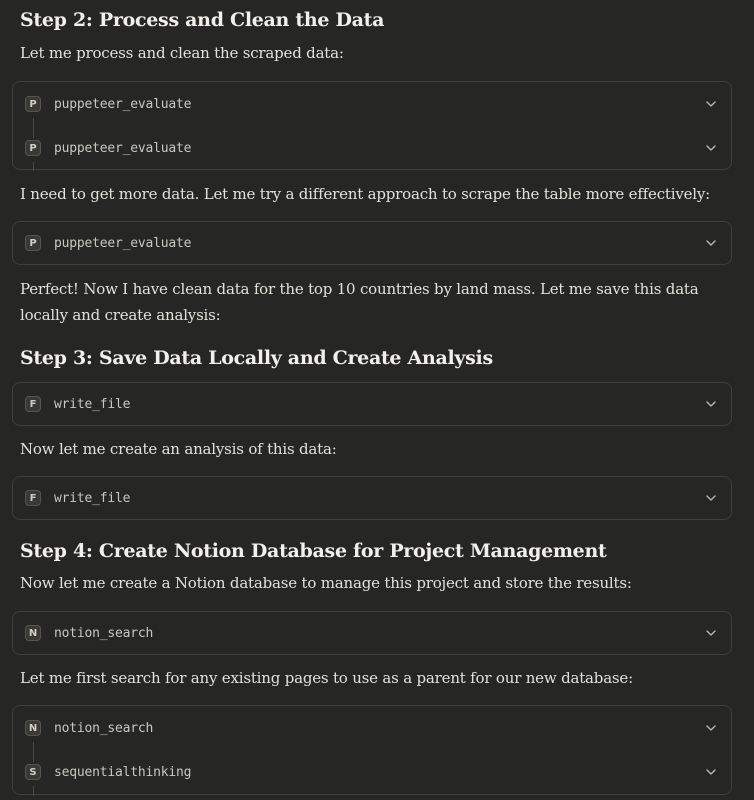  Describe the element at coordinates (33, 772) in the screenshot. I see `tool-badge: S` at that location.